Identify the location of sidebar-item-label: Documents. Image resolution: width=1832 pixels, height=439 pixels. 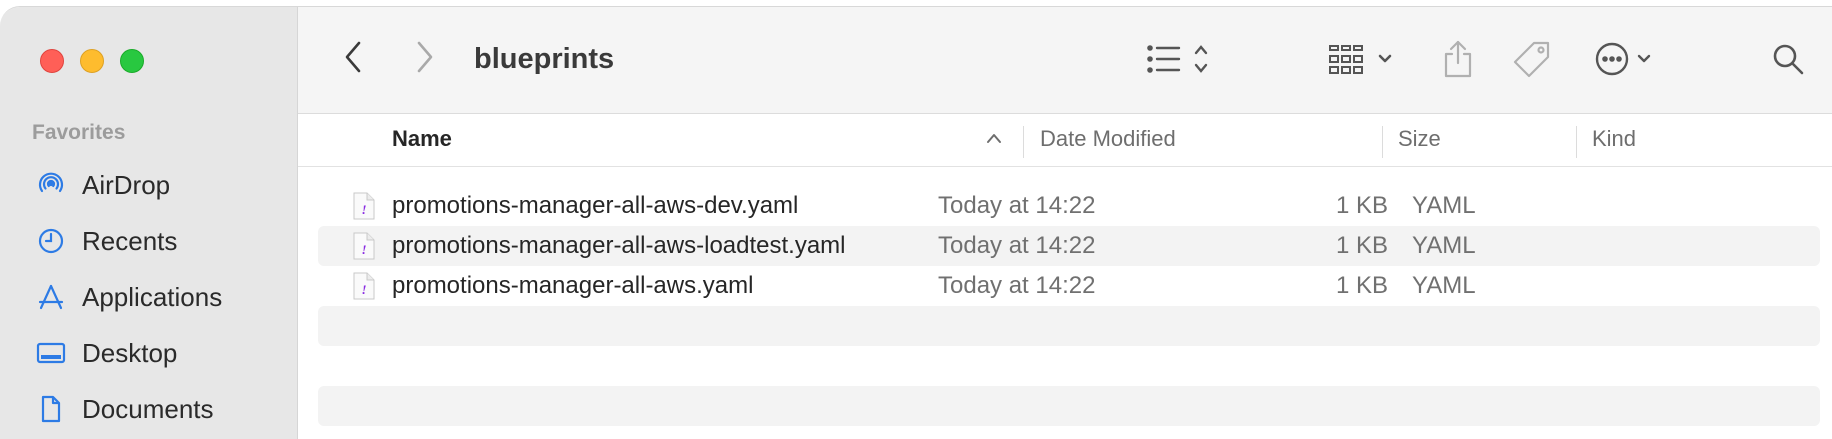
(148, 408).